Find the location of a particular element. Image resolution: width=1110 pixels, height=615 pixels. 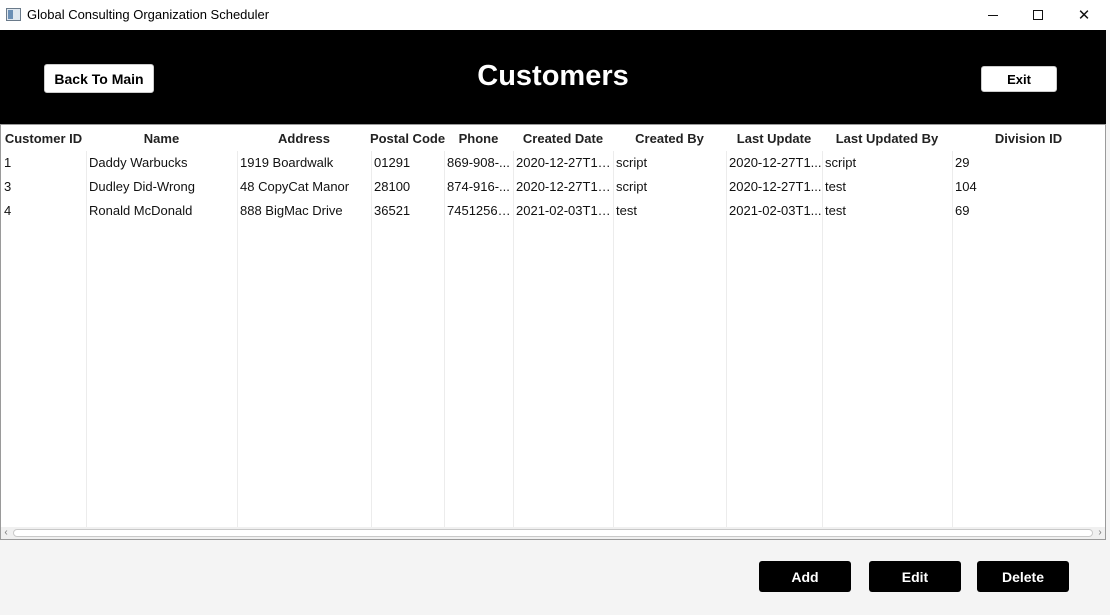

column-header-last-updated-by: Last Updated By is located at coordinates (887, 138).